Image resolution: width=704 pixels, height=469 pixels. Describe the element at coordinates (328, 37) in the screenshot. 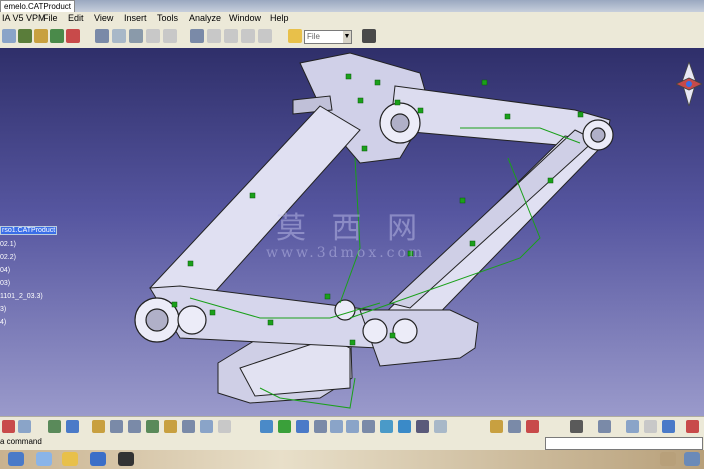

I see `file-combo: File ▼` at that location.